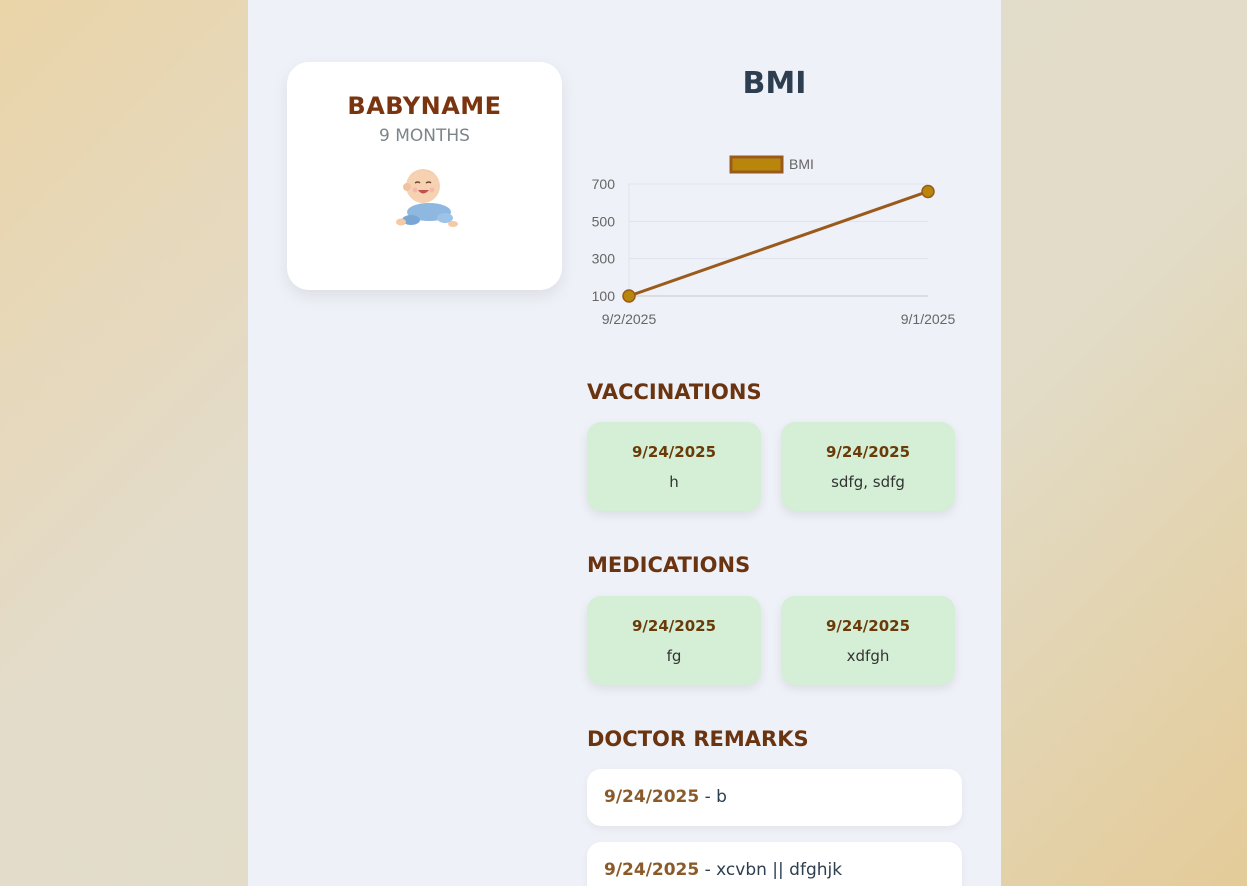 This screenshot has width=1247, height=886. Describe the element at coordinates (868, 640) in the screenshot. I see `medication-card: 9/24/2025 xdfgh` at that location.